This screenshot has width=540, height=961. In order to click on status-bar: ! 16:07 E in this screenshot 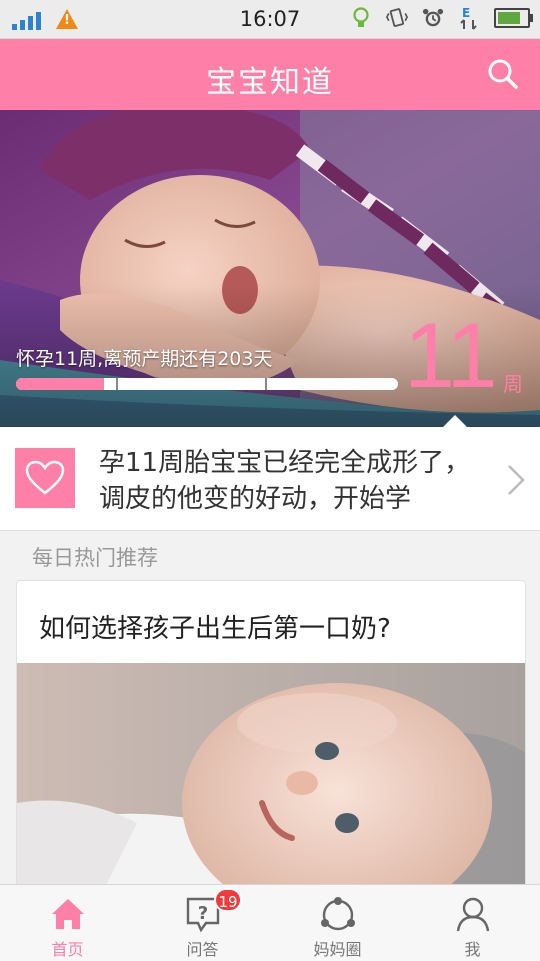, I will do `click(270, 19)`.